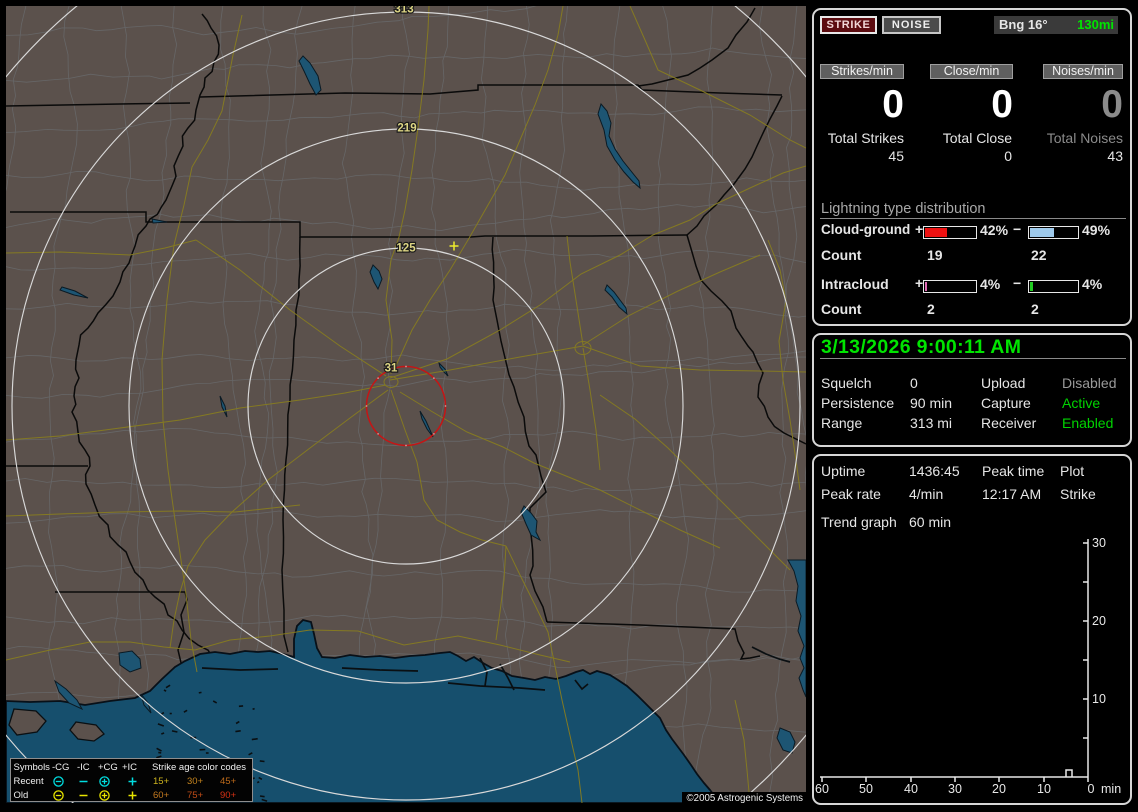  What do you see at coordinates (403, 11) in the screenshot?
I see `svg-text: 313` at bounding box center [403, 11].